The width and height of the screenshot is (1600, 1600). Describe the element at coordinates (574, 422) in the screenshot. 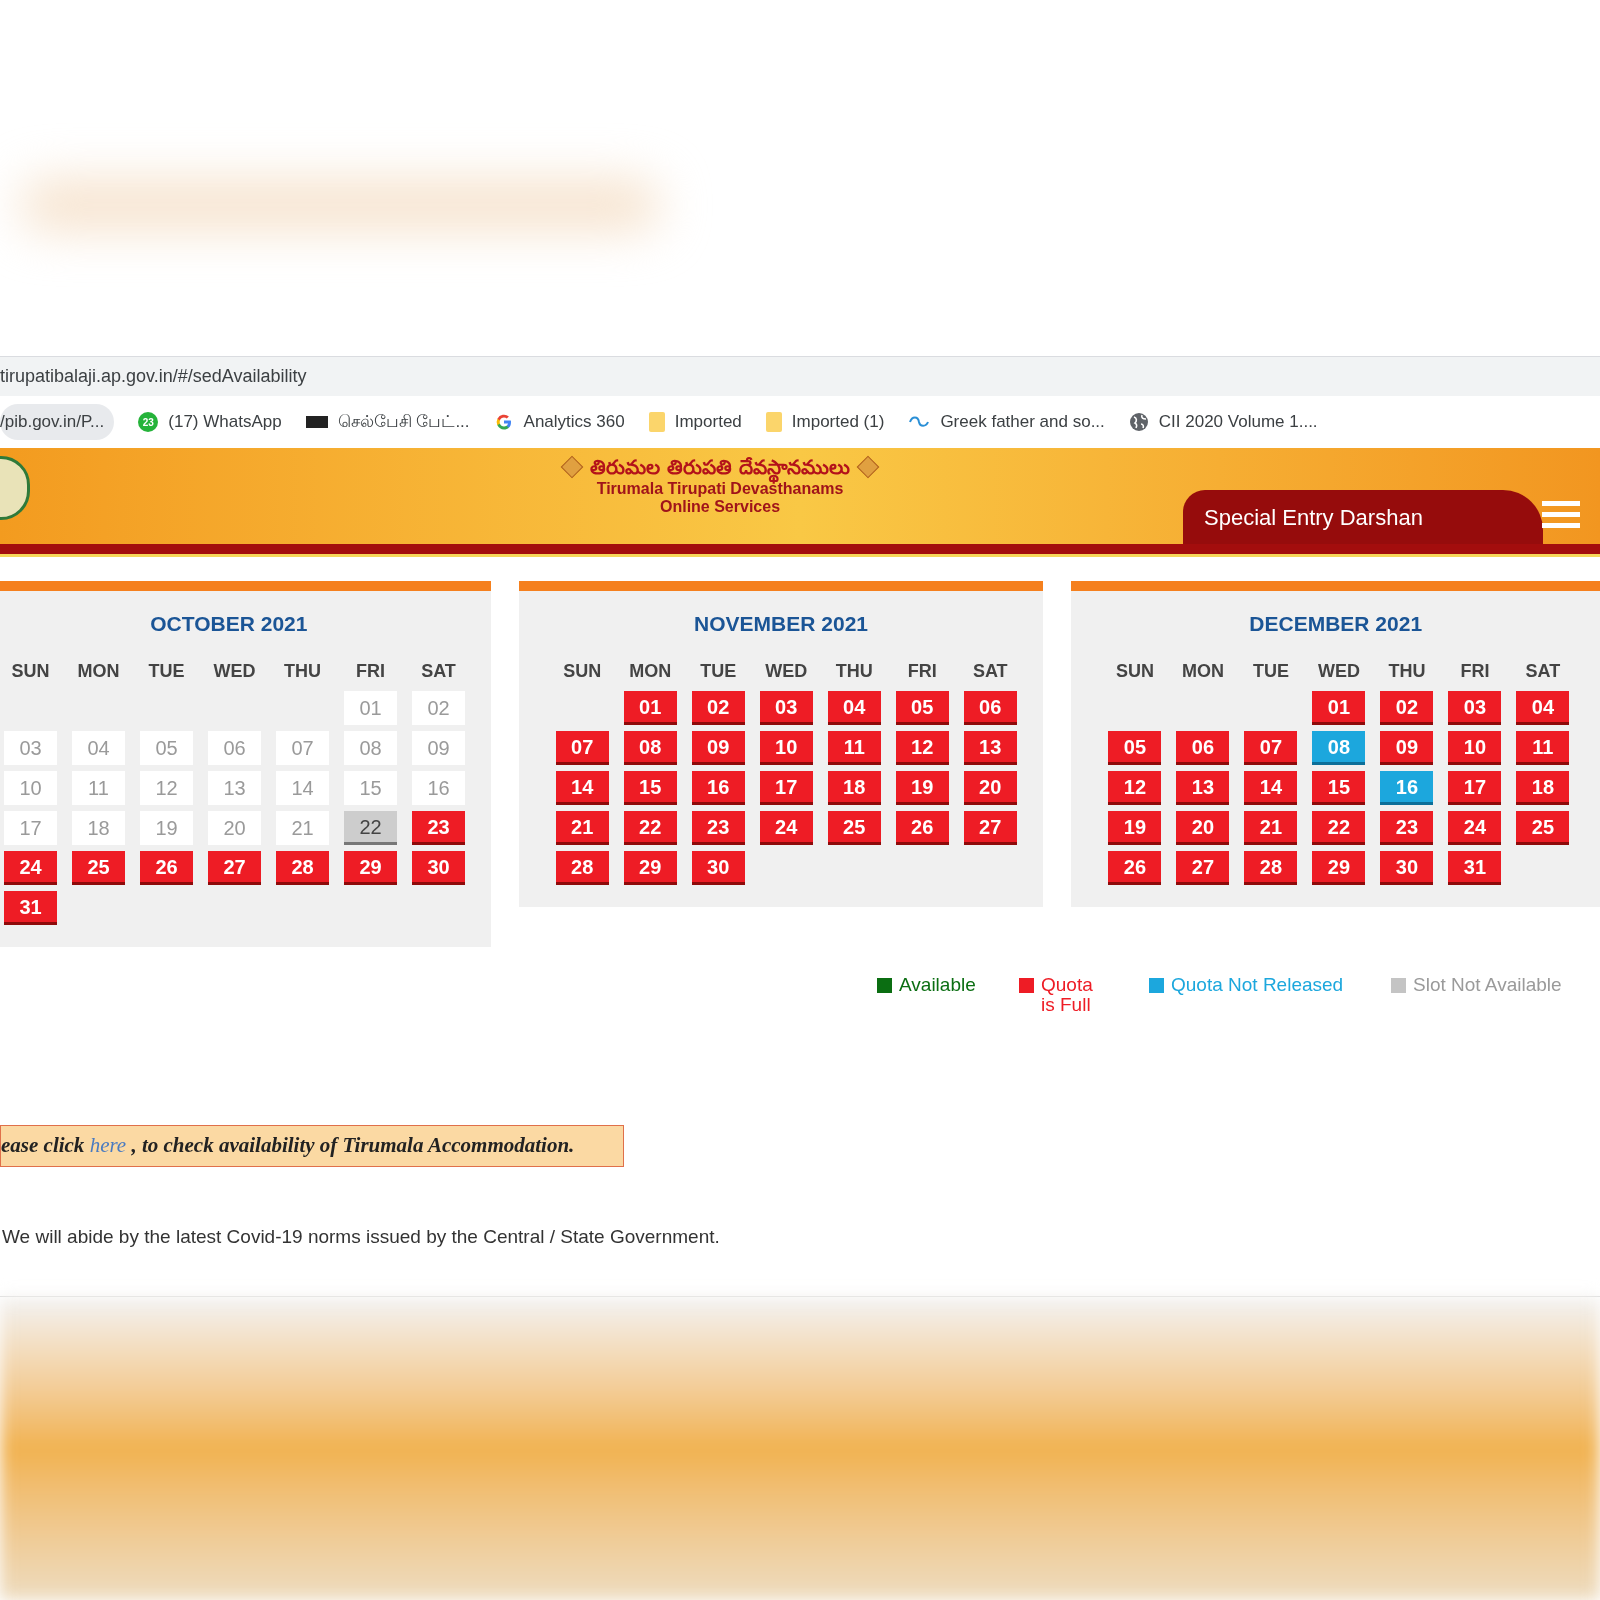

I see `bookmark-item: Analytics 360` at that location.